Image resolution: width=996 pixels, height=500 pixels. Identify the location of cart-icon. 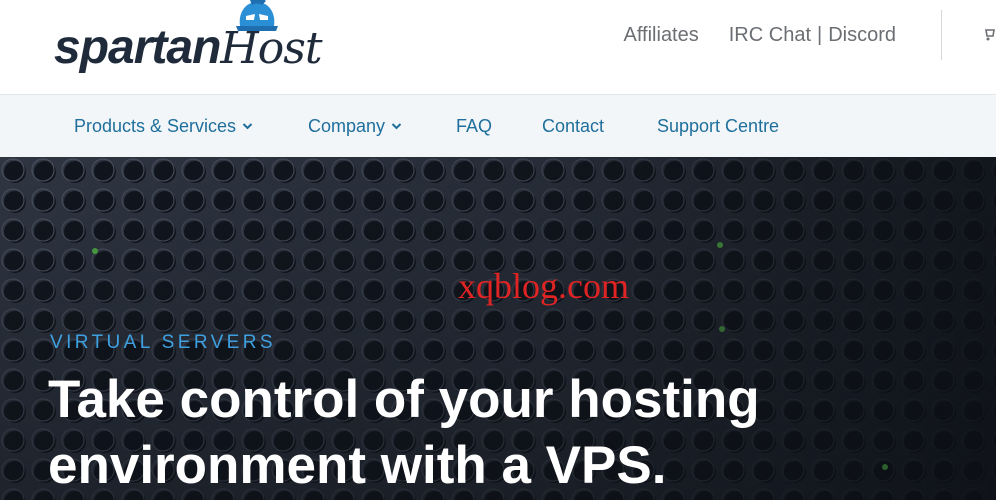
(990, 37).